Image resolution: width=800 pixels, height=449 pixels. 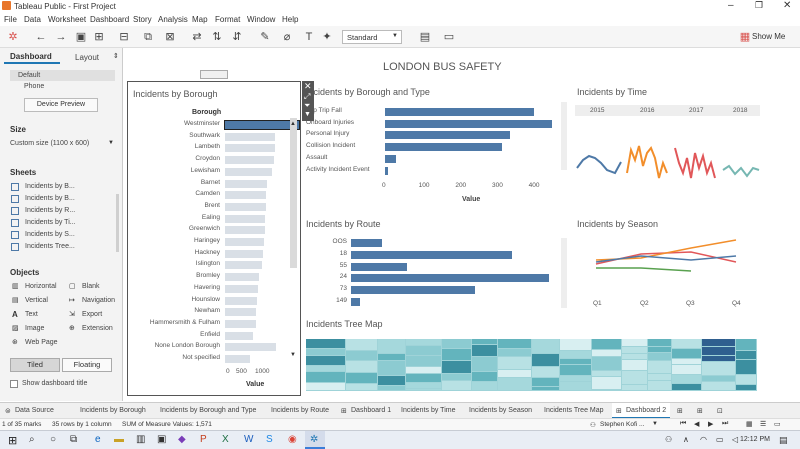 I want to click on object-extension: Extension, so click(x=97, y=328).